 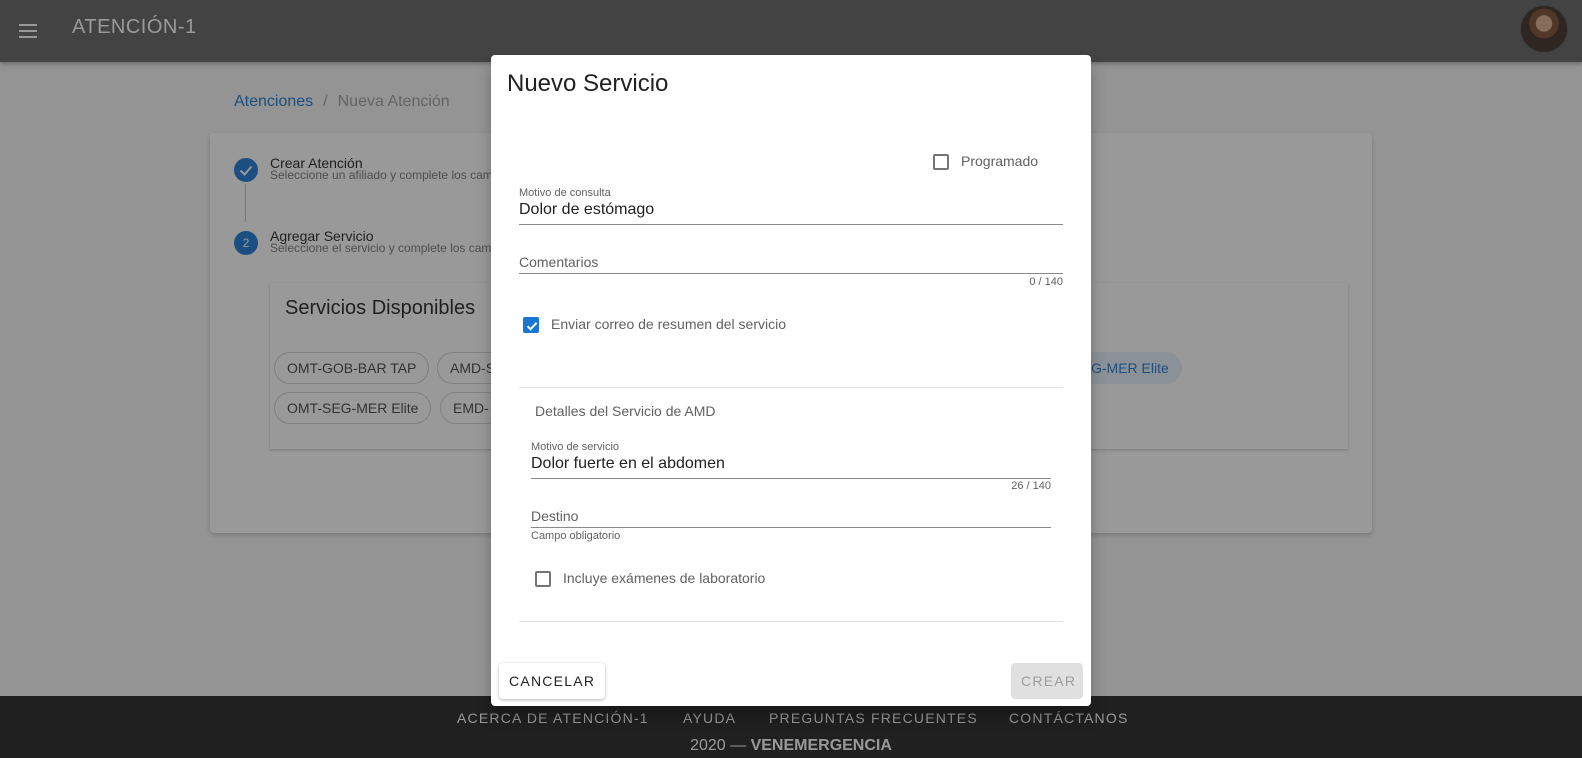 I want to click on destino-hint: Campo obligatorio, so click(x=576, y=536).